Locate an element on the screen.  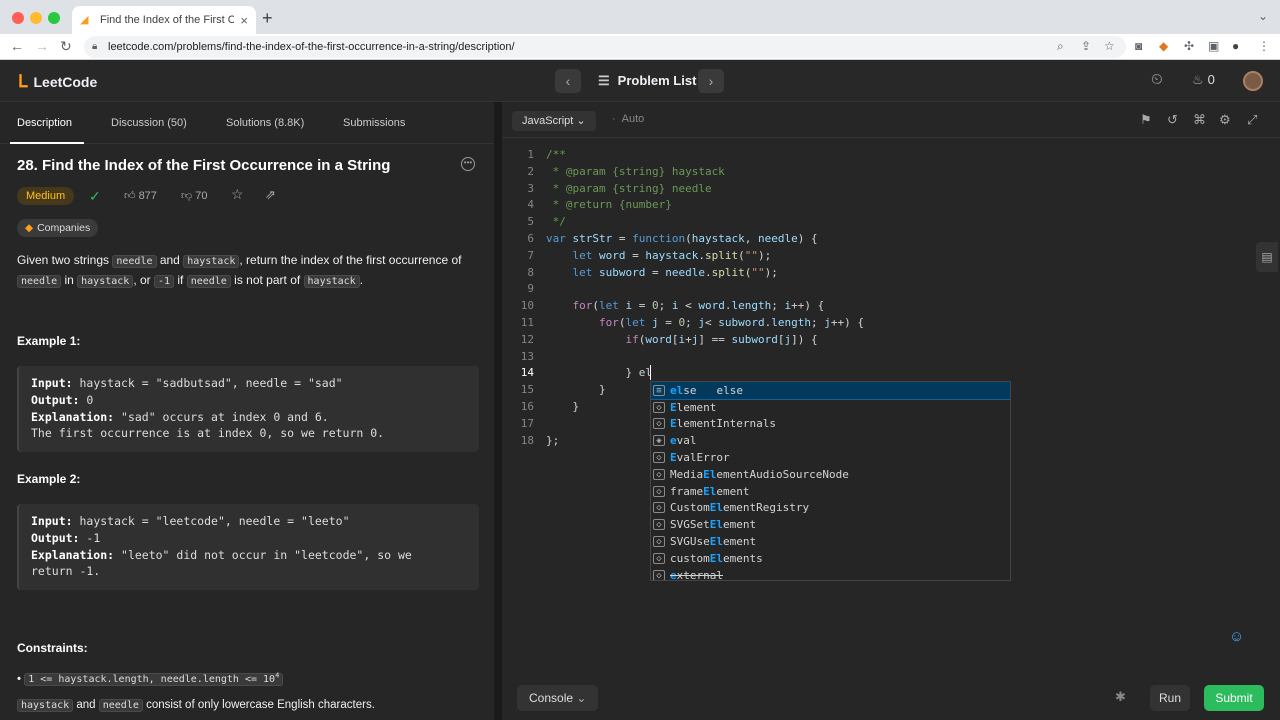
tab-discussion: Discussion (50) is located at coordinates (149, 123).